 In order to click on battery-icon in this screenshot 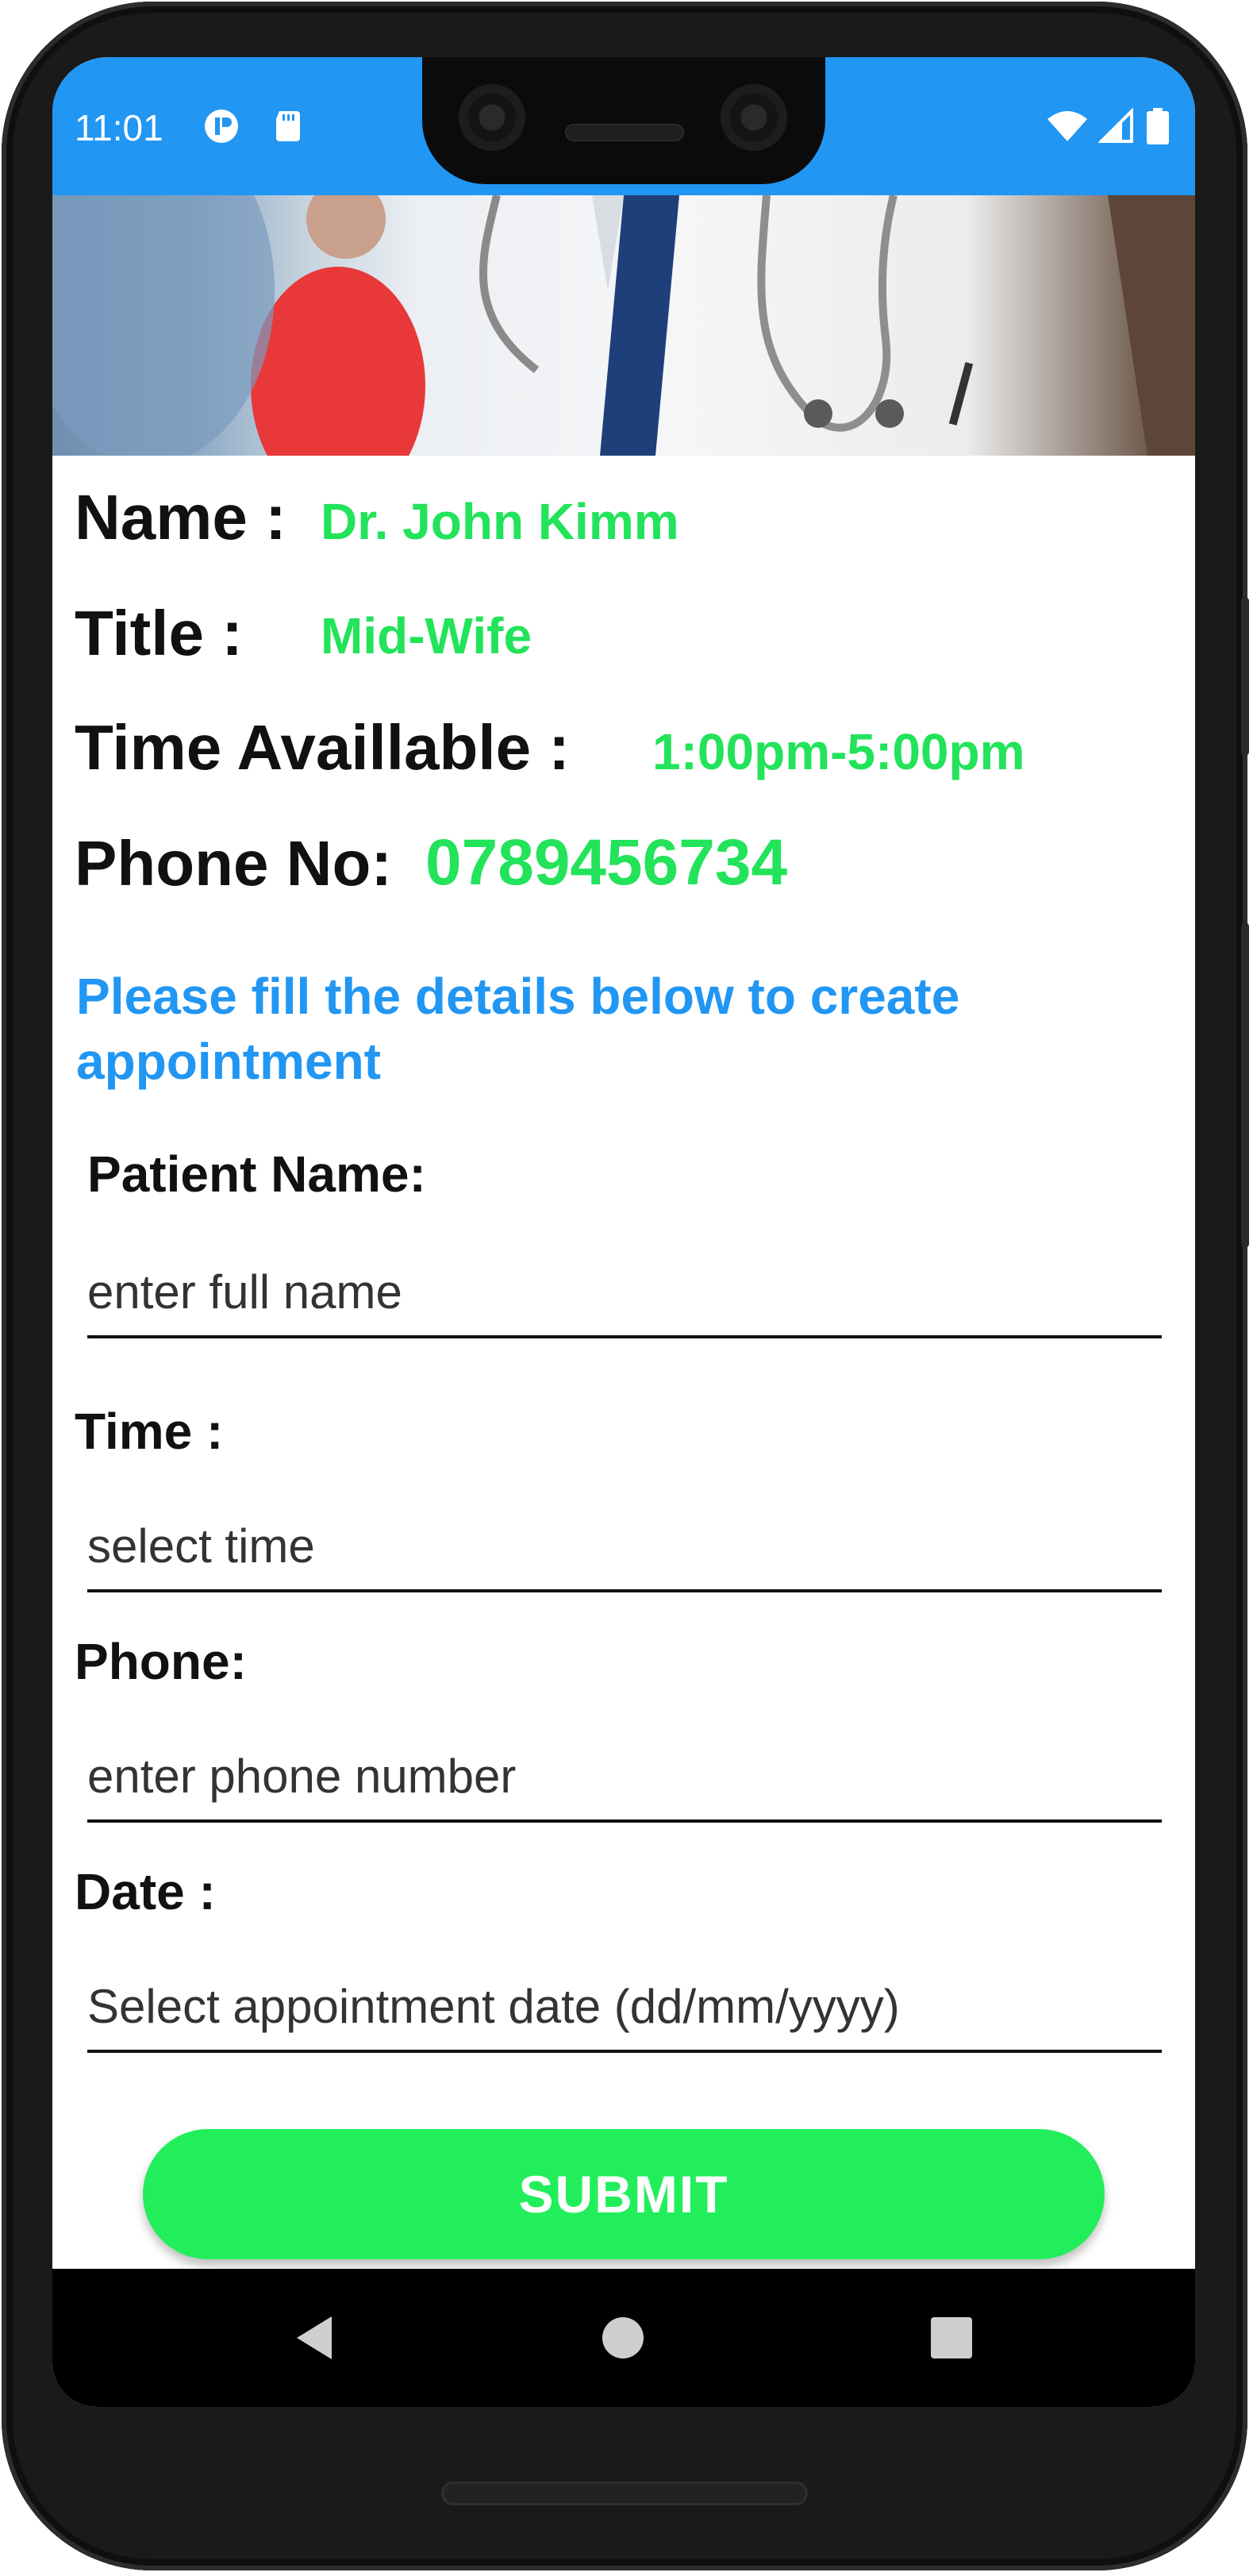, I will do `click(1158, 126)`.